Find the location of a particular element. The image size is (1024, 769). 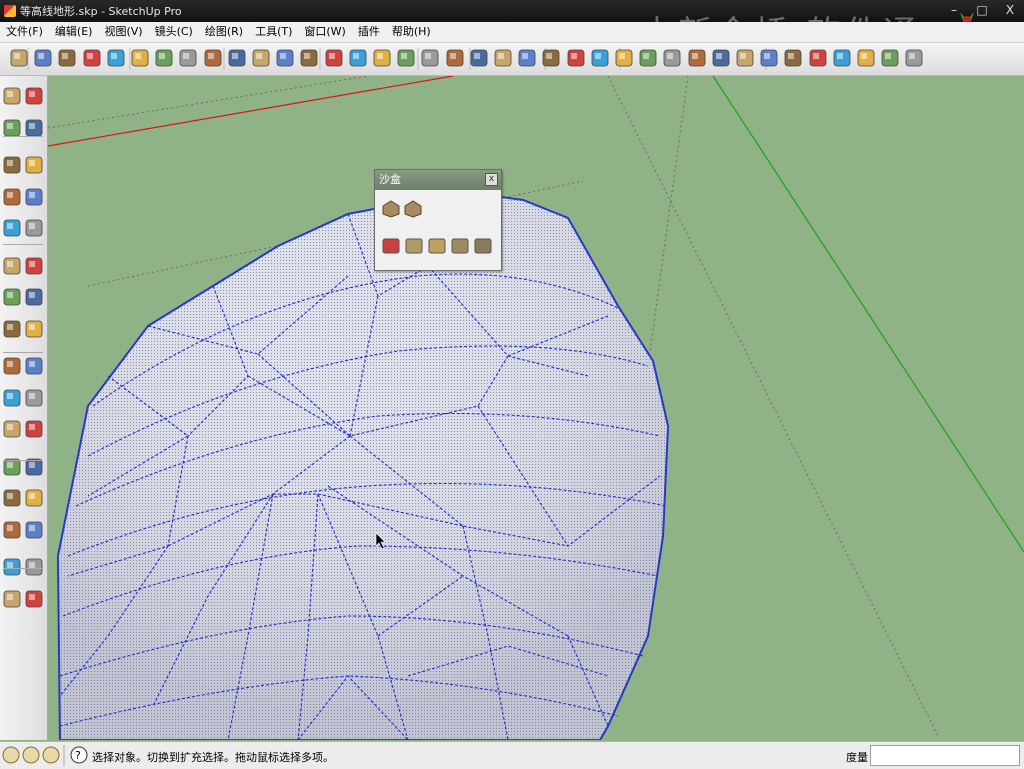

sandbox-close-button: x is located at coordinates (491, 179).